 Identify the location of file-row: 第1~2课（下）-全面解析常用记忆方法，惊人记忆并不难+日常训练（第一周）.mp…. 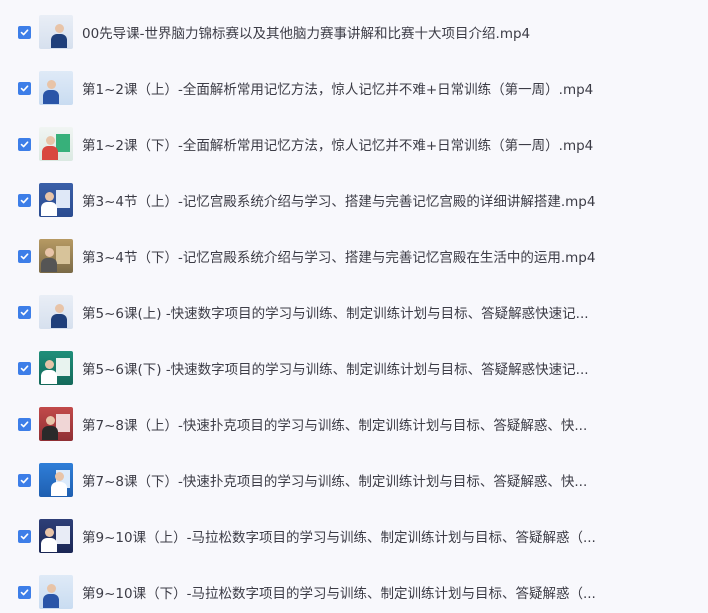
(354, 144).